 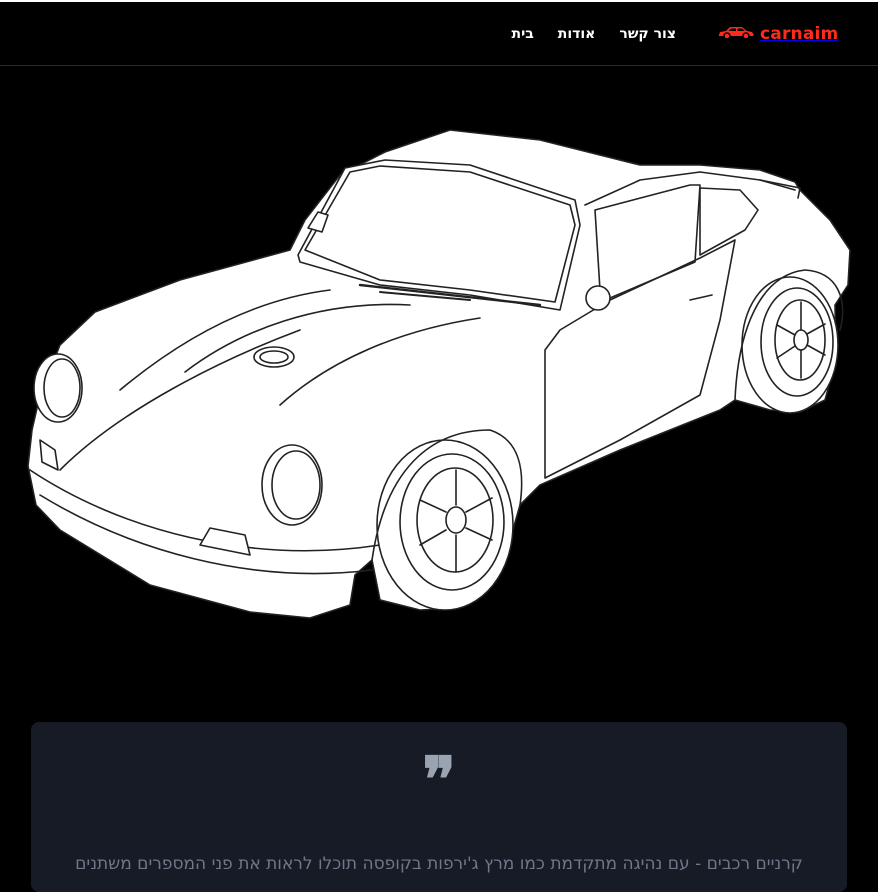 What do you see at coordinates (523, 34) in the screenshot?
I see `nav-link-home: בית` at bounding box center [523, 34].